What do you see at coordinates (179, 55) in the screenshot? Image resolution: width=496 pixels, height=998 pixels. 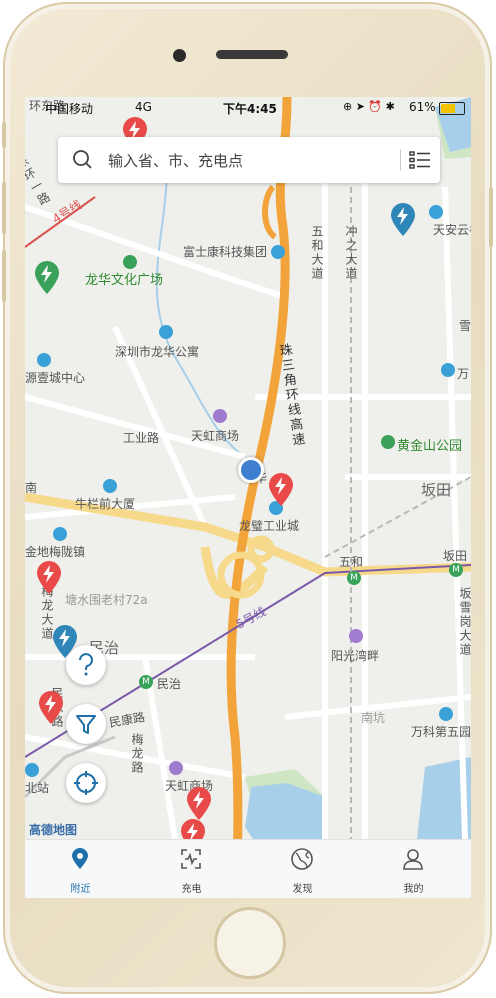 I see `front-camera` at bounding box center [179, 55].